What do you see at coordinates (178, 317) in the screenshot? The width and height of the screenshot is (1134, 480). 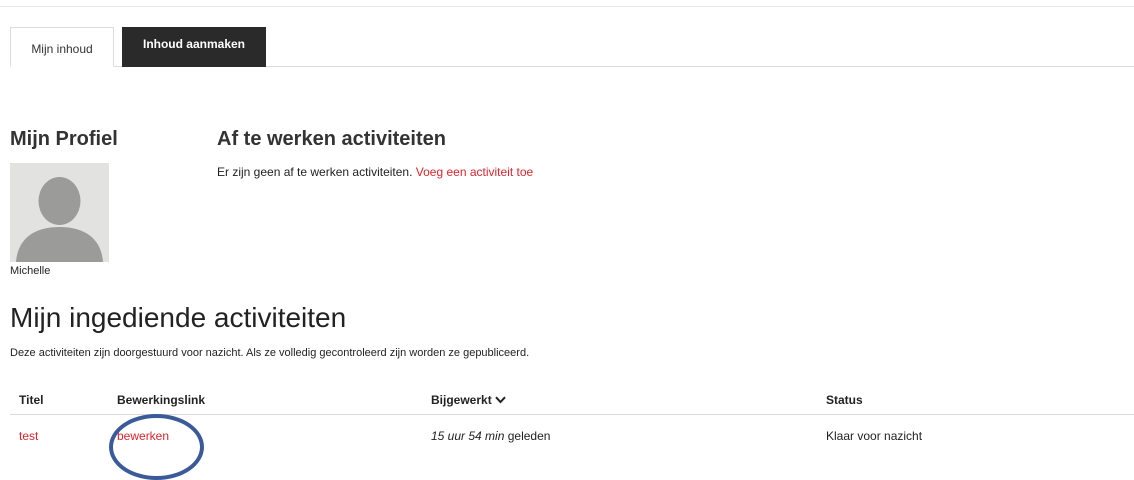 I see `submitted-title: Mijn ingediende activiteiten` at bounding box center [178, 317].